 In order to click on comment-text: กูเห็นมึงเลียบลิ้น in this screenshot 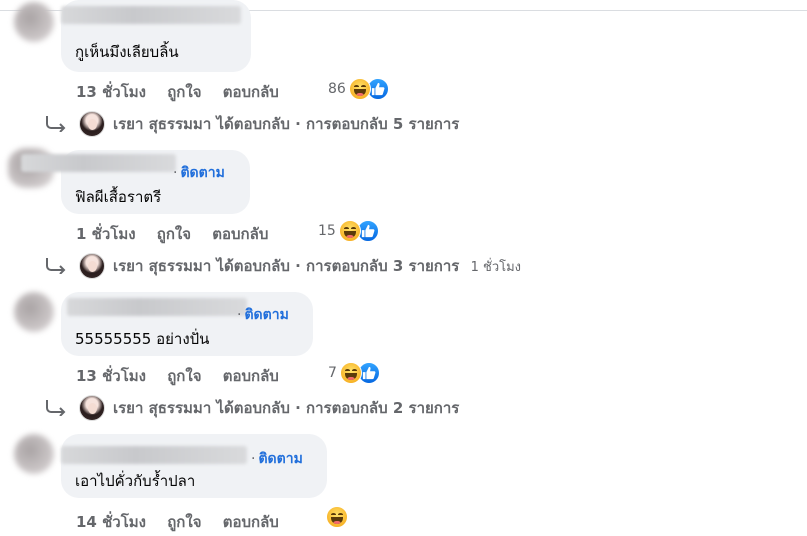, I will do `click(127, 52)`.